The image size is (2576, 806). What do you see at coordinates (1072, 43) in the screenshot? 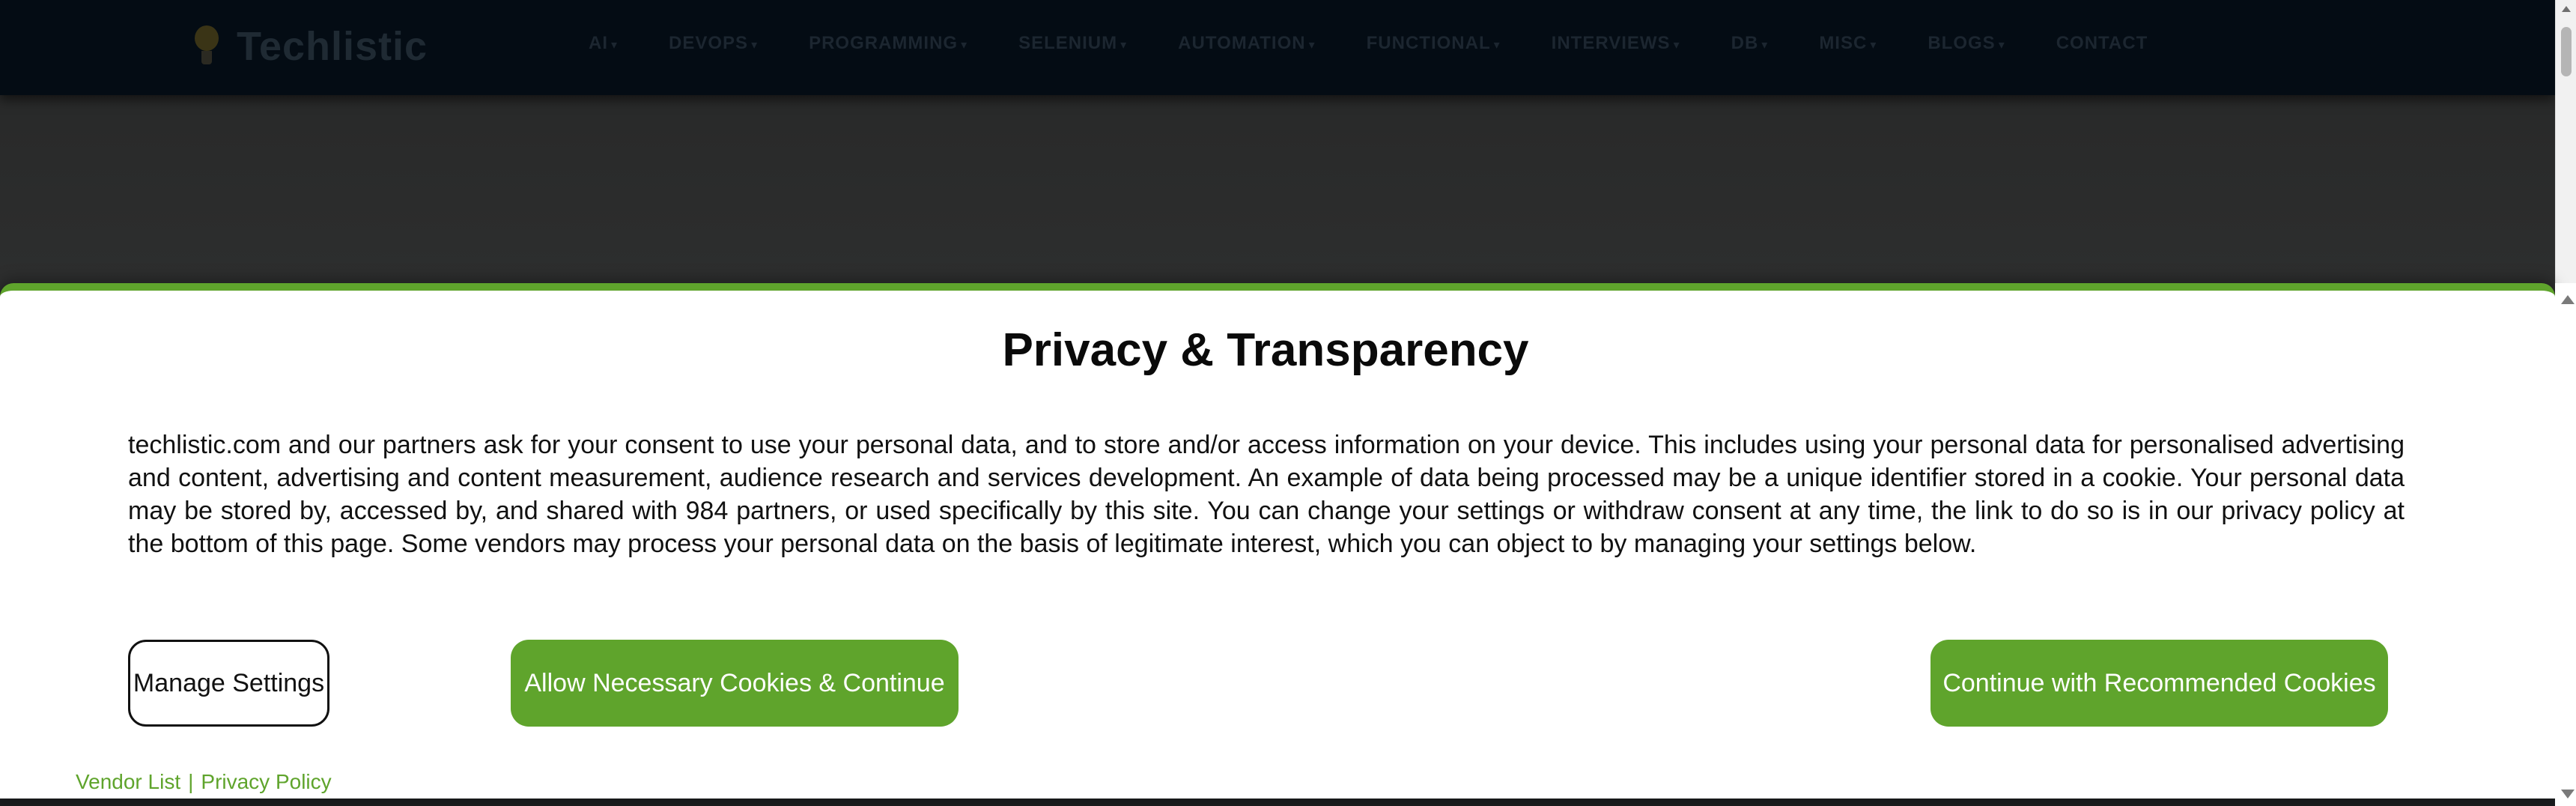
I see `nav-item-selenium: SELENIUM ▾` at bounding box center [1072, 43].